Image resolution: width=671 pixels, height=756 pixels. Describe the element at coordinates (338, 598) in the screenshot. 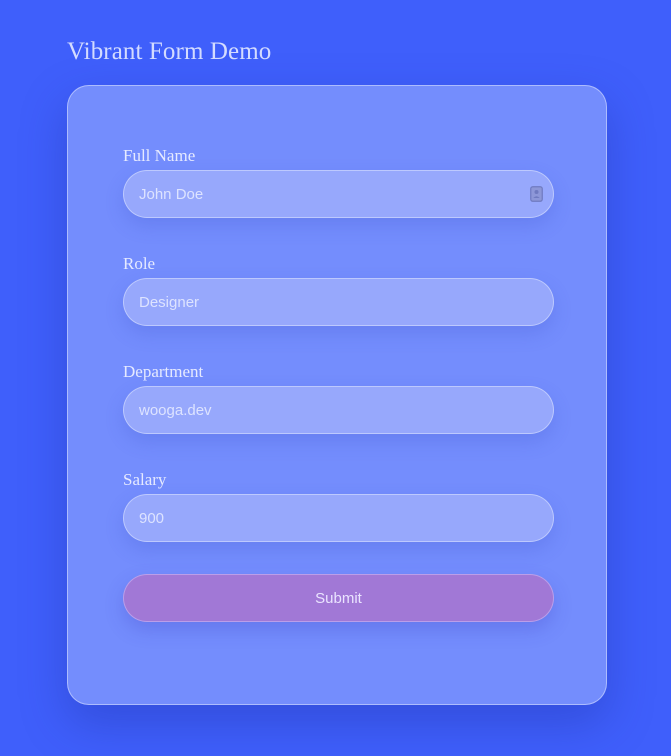

I see `submit-button: Submit` at that location.